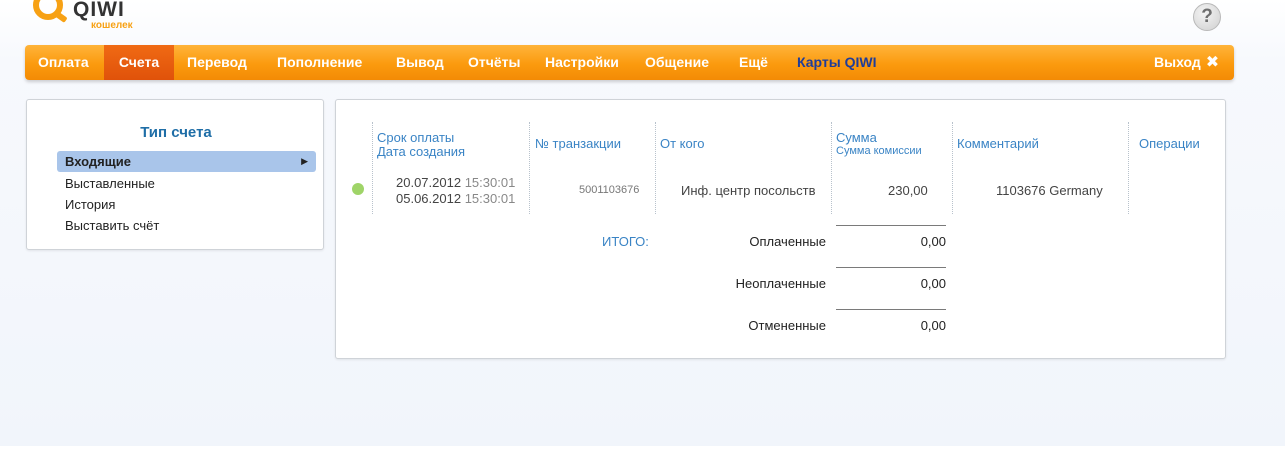  What do you see at coordinates (578, 143) in the screenshot?
I see `header-transaction: № транзакции` at bounding box center [578, 143].